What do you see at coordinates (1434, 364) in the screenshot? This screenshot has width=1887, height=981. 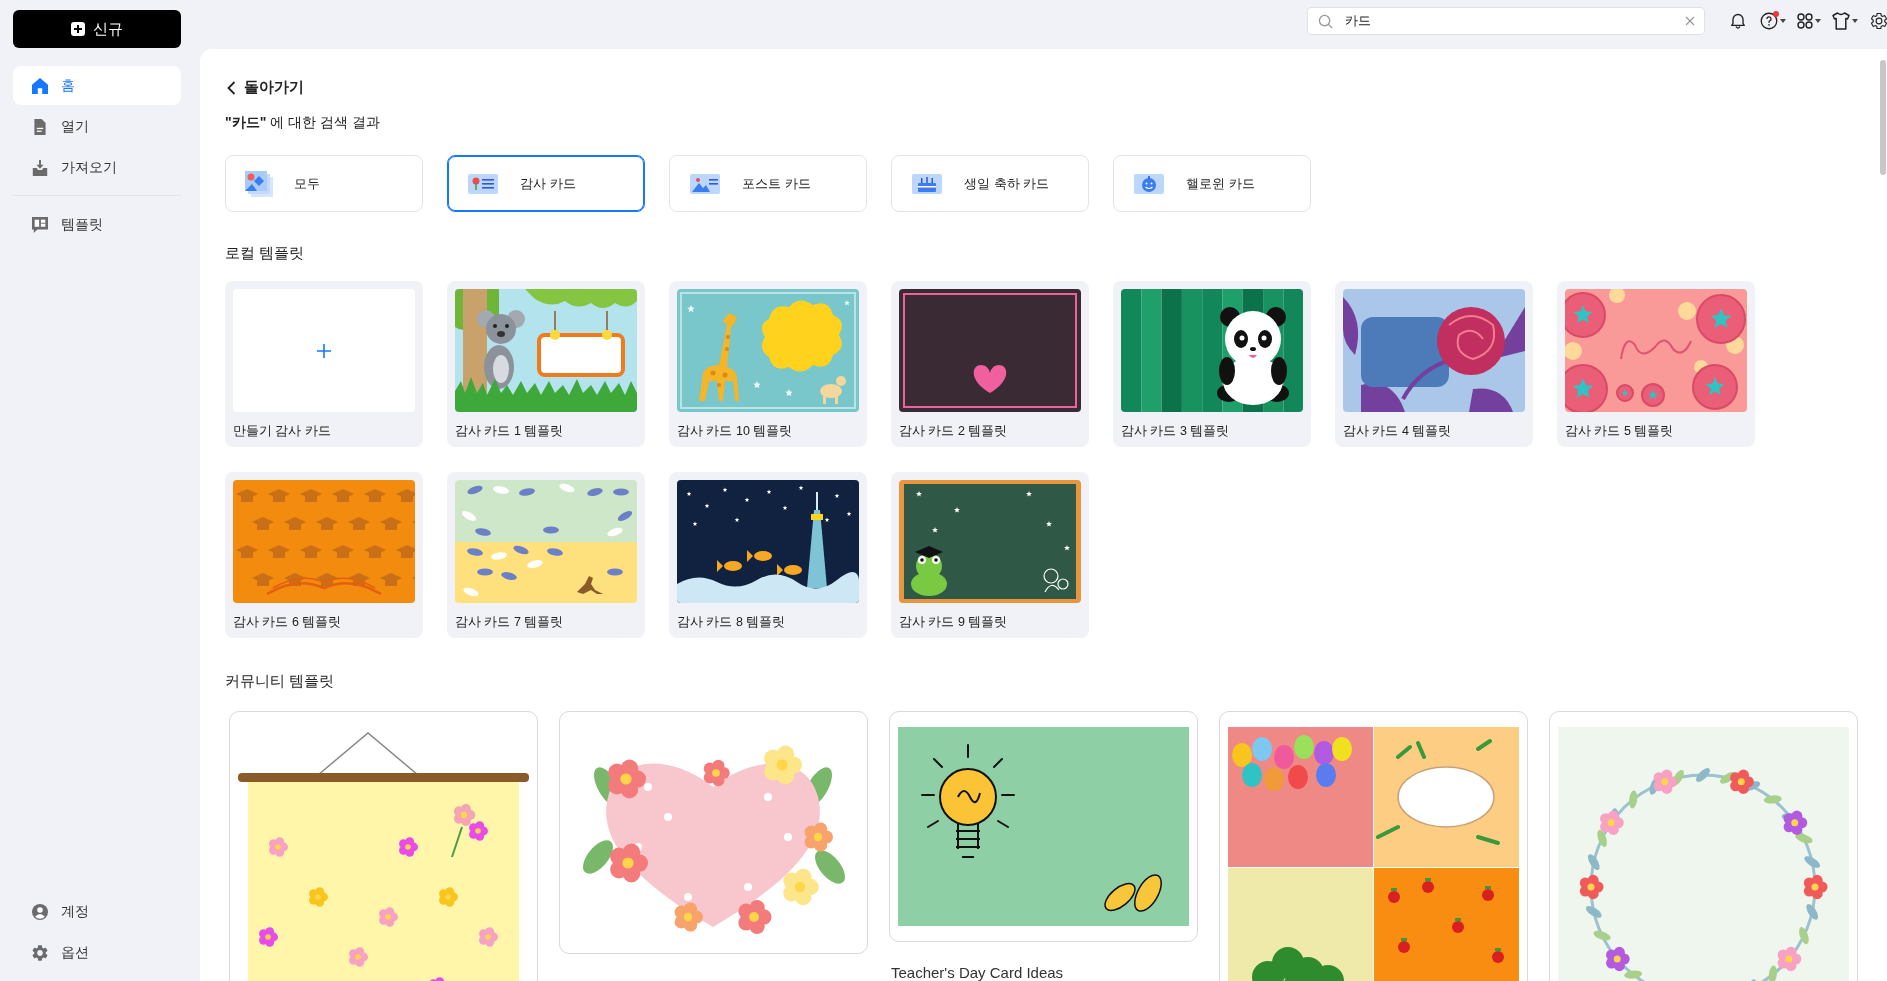 I see `template-card: 감사 카드 4 템플릿` at bounding box center [1434, 364].